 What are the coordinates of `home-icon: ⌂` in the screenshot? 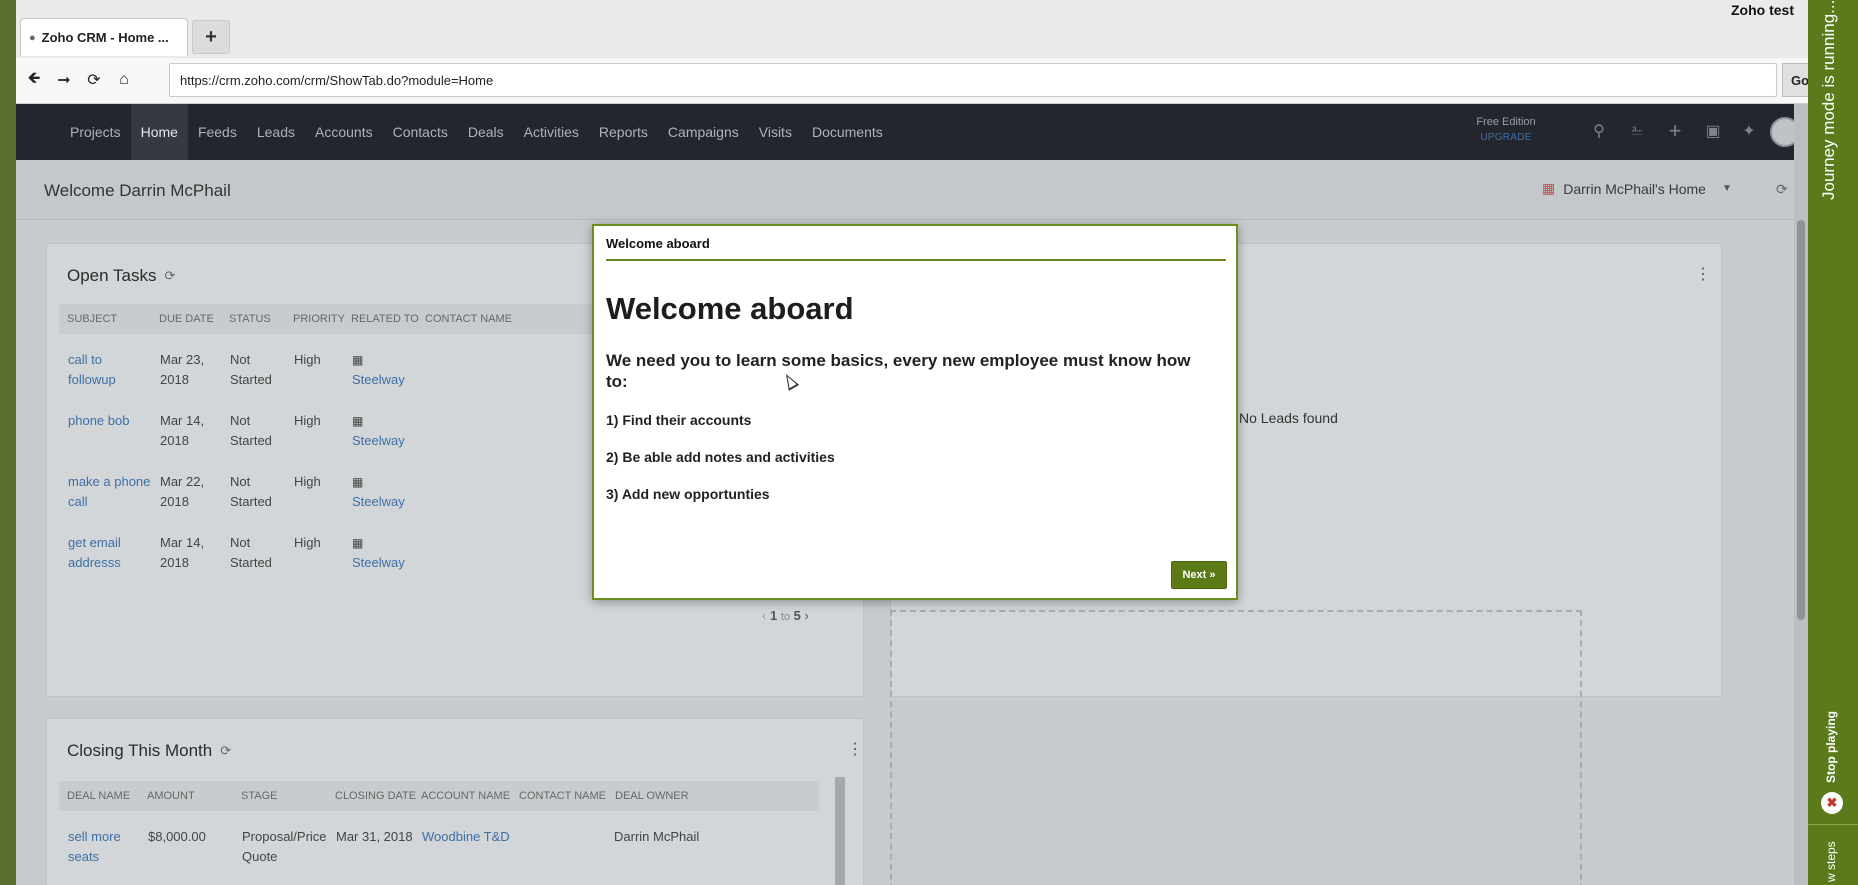 It's located at (124, 80).